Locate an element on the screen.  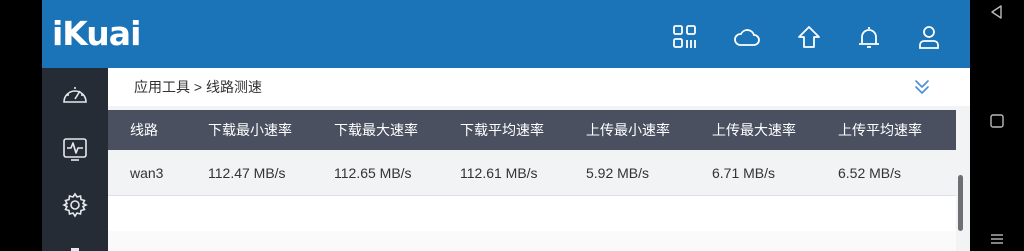
bell-icon is located at coordinates (869, 37).